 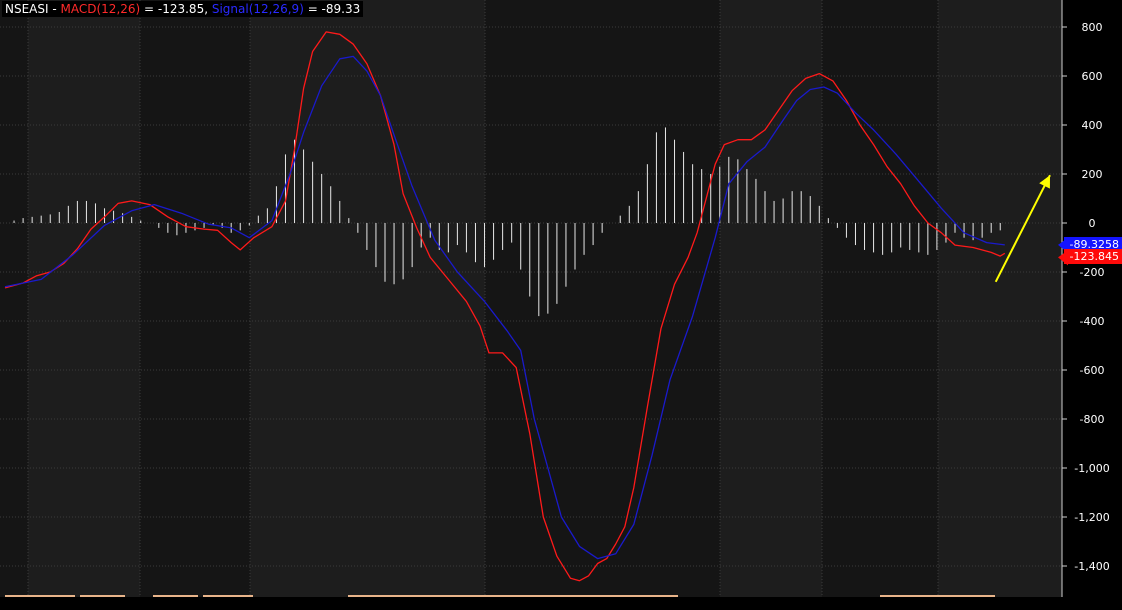 I want to click on macd-label: MACD(12,26), so click(x=100, y=9).